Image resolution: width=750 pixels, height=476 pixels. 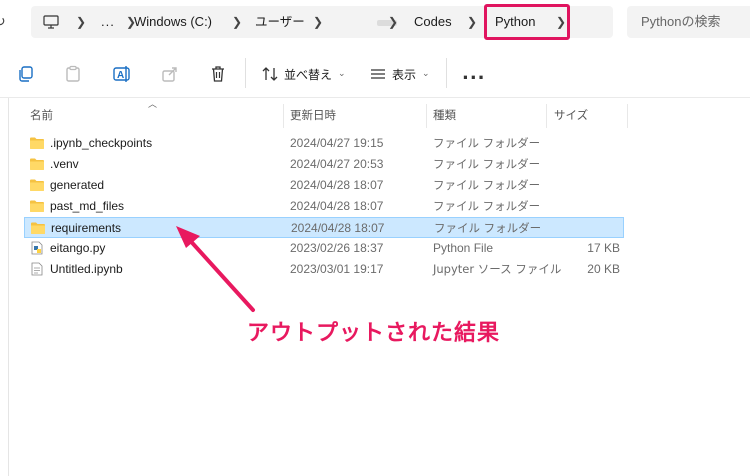 What do you see at coordinates (215, 269) in the screenshot?
I see `annotation-arrow` at bounding box center [215, 269].